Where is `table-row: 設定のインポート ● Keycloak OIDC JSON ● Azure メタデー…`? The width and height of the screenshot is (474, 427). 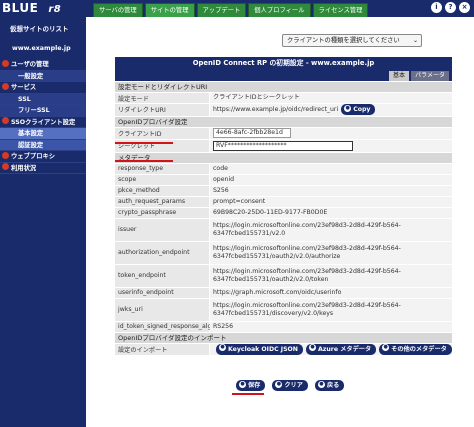
table-row: 設定のインポート ● Keycloak OIDC JSON ● Azure メタデー… is located at coordinates (283, 349).